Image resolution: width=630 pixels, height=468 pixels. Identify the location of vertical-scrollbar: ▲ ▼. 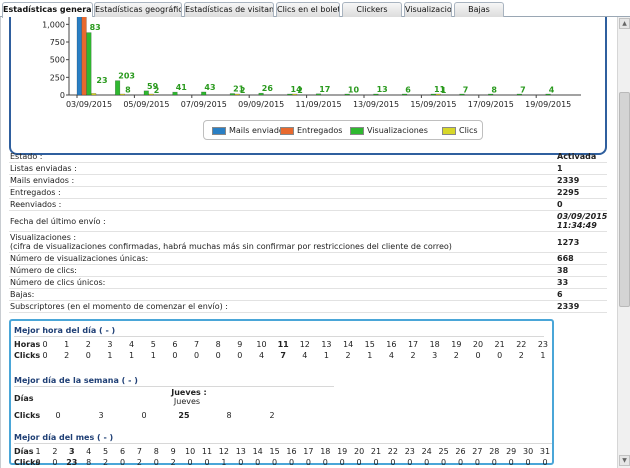
(623, 242).